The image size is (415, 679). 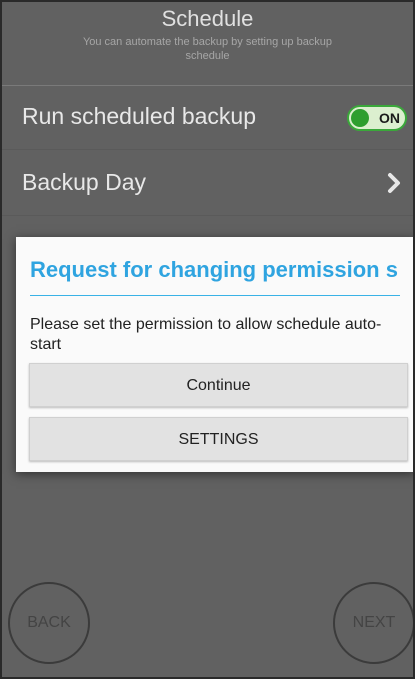 What do you see at coordinates (84, 182) in the screenshot?
I see `backup-day-label: Backup Day` at bounding box center [84, 182].